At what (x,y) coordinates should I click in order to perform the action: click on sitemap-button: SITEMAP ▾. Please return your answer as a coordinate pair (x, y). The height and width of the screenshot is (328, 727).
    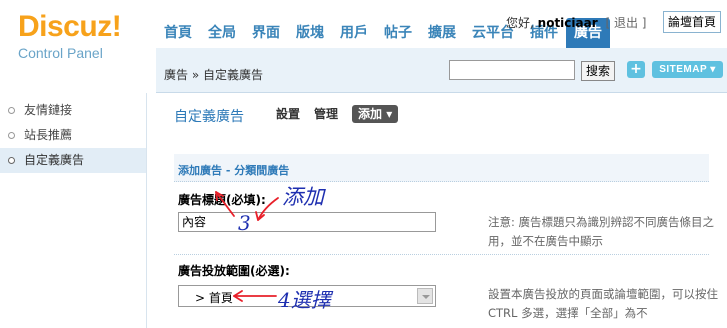
    Looking at the image, I should click on (687, 69).